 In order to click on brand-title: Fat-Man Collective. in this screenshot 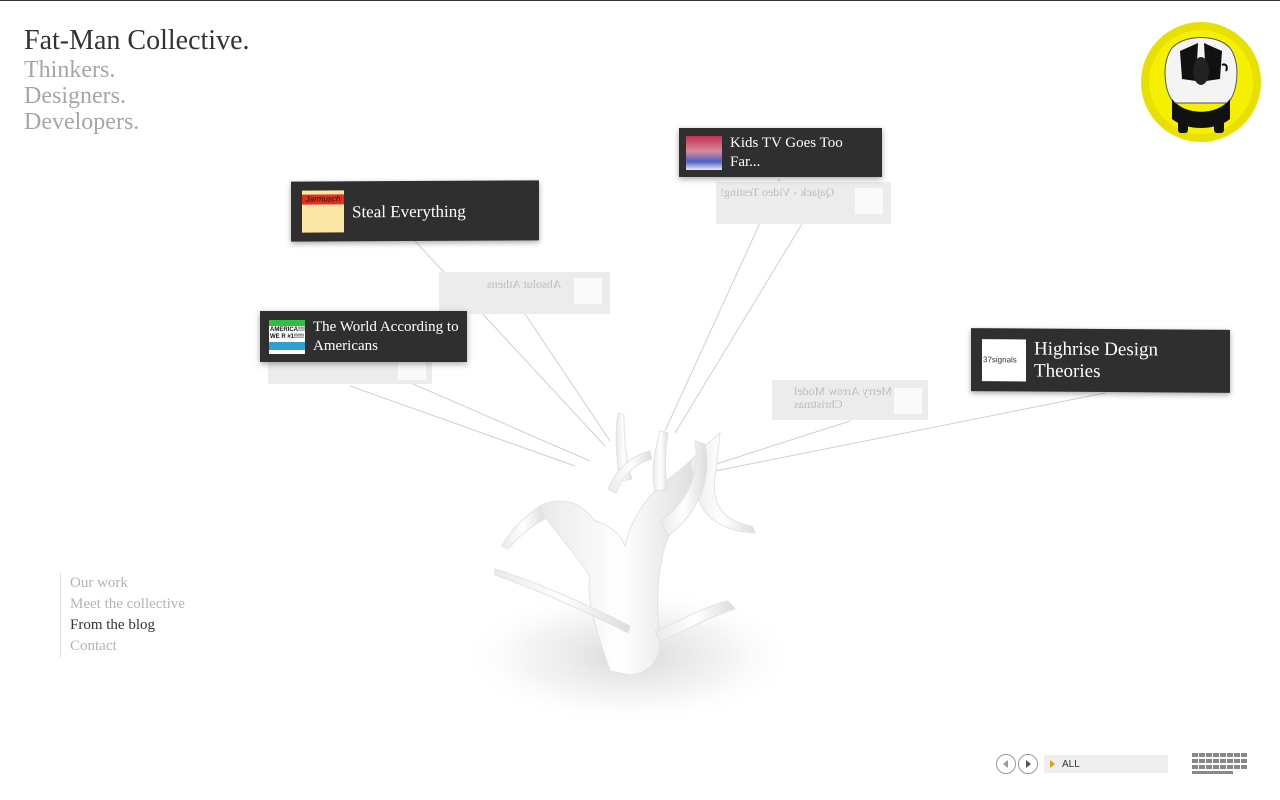, I will do `click(137, 41)`.